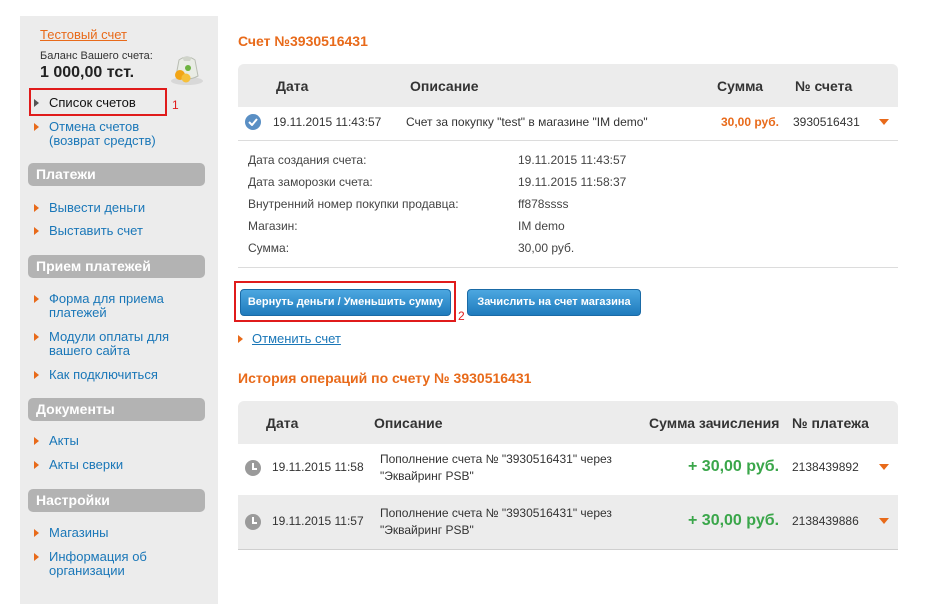  I want to click on money-bag-icon, so click(185, 68).